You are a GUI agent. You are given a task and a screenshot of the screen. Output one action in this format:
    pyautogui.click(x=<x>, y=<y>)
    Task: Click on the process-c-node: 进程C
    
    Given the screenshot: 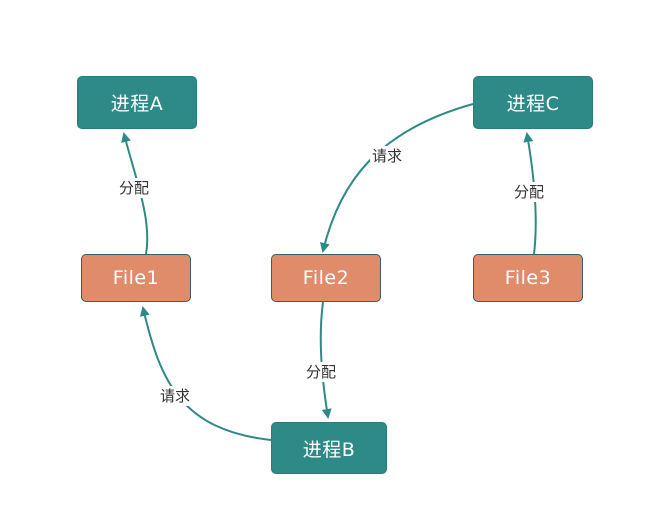 What is the action you would take?
    pyautogui.click(x=533, y=102)
    